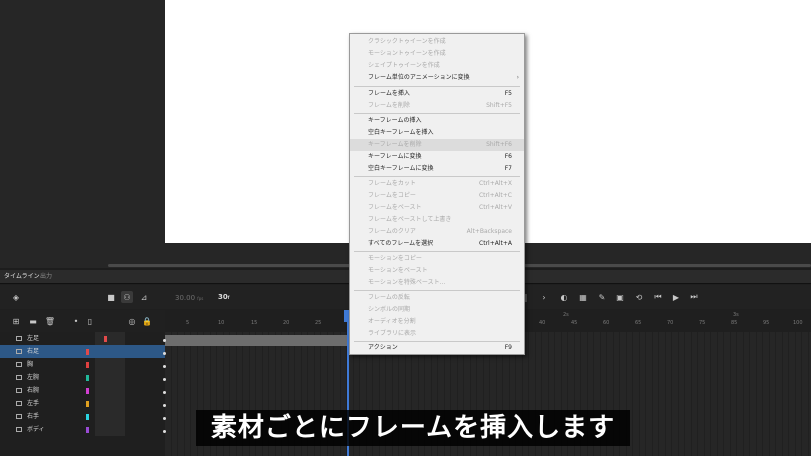  Describe the element at coordinates (90, 321) in the screenshot. I see `outline-toggle-icon: ▯` at that location.